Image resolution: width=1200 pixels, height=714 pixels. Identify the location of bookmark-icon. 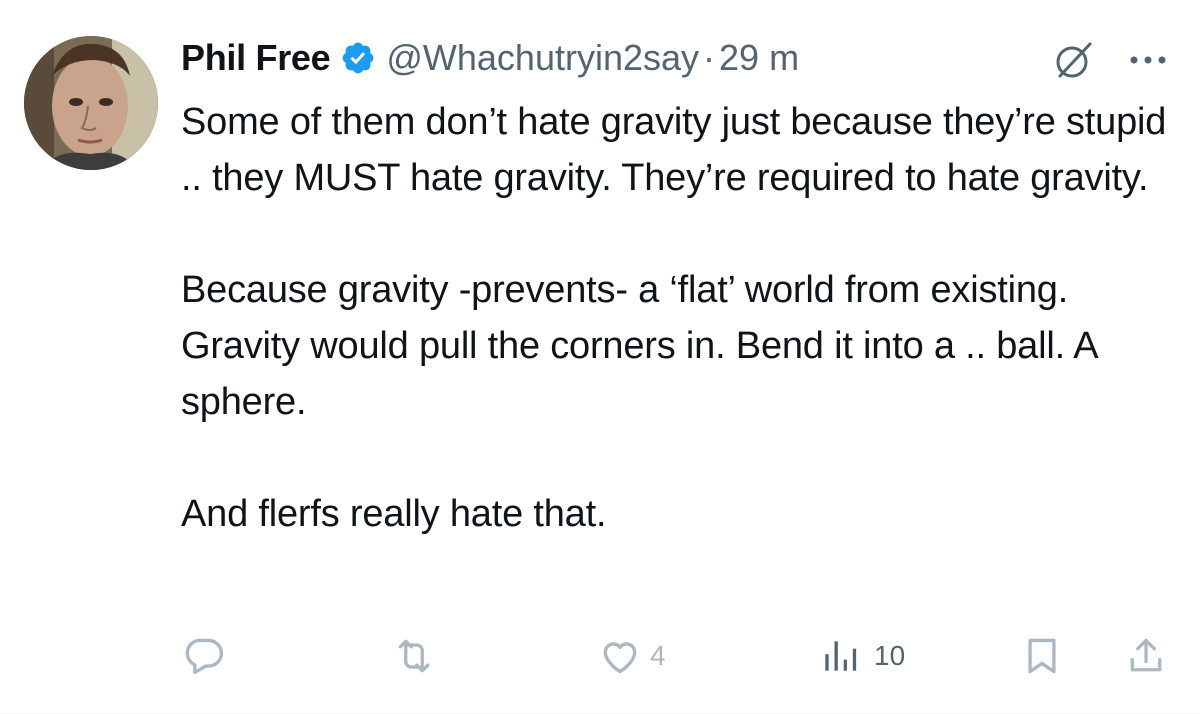
(1042, 656).